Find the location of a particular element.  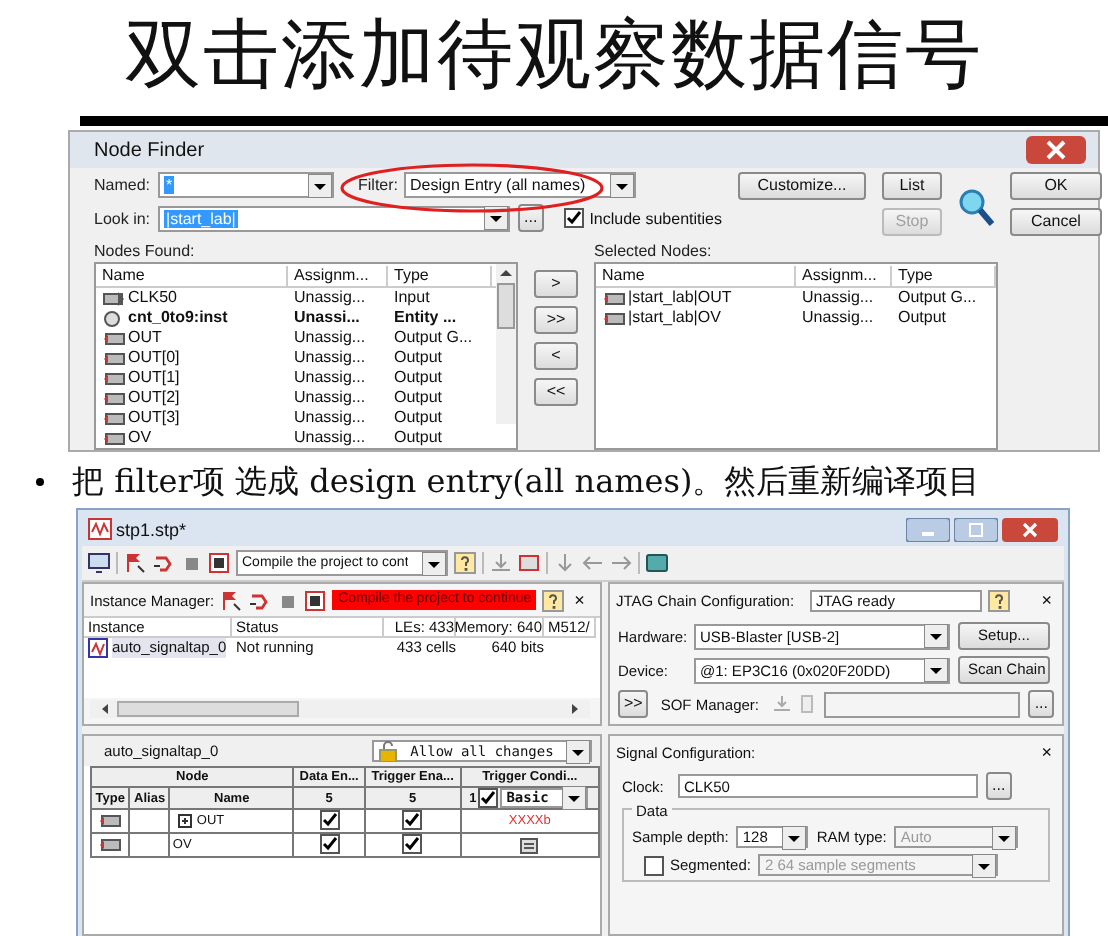

button: Cancel is located at coordinates (1055, 222).